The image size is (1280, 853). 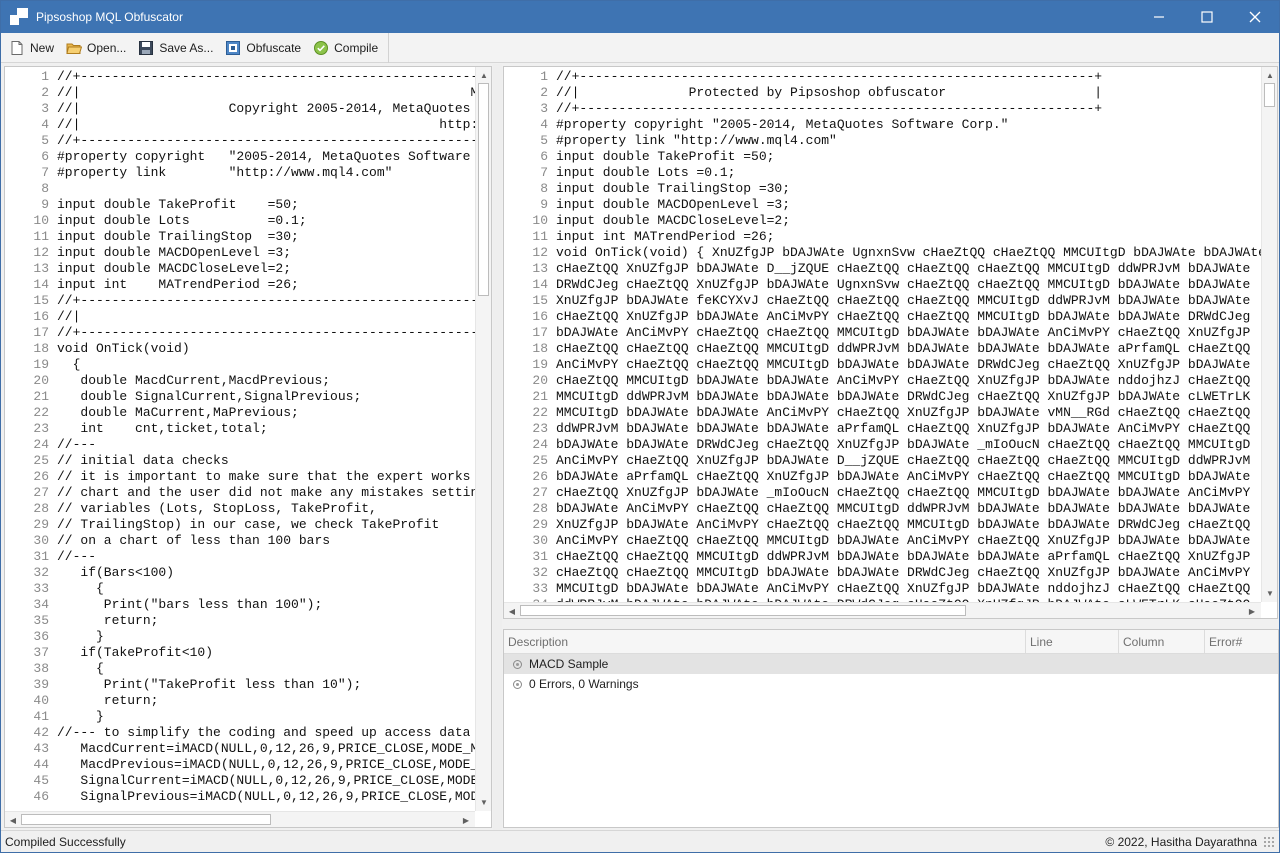 I want to click on output-horizontal-scroll-thumb, so click(x=743, y=610).